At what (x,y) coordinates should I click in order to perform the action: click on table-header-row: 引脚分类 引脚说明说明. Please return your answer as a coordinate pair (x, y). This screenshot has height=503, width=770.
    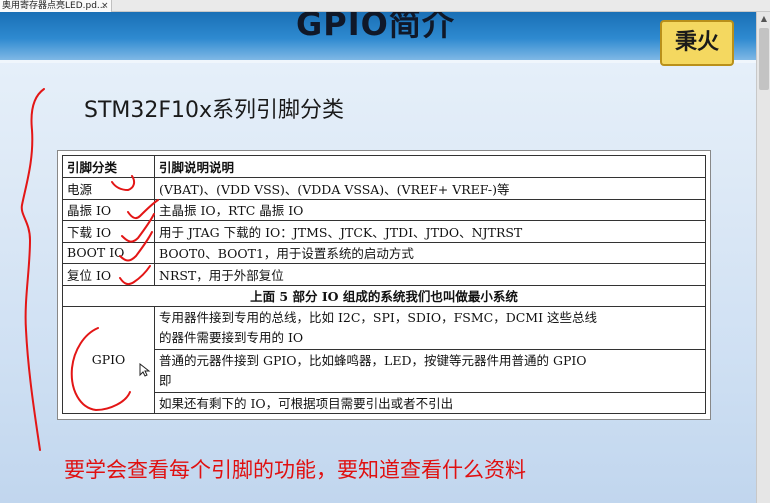
    Looking at the image, I should click on (384, 166).